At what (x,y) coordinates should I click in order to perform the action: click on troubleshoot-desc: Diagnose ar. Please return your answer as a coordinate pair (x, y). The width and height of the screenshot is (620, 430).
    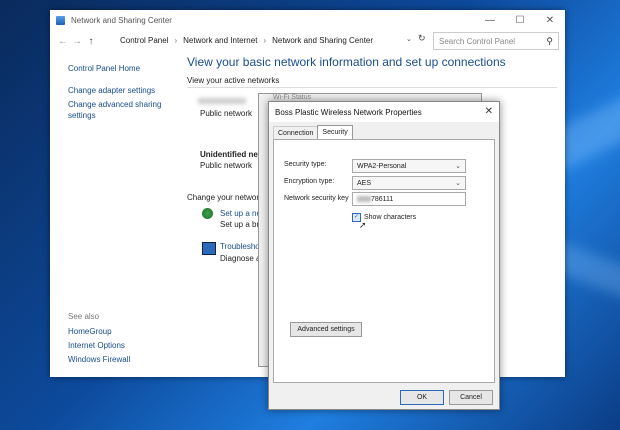
    Looking at the image, I should click on (242, 258).